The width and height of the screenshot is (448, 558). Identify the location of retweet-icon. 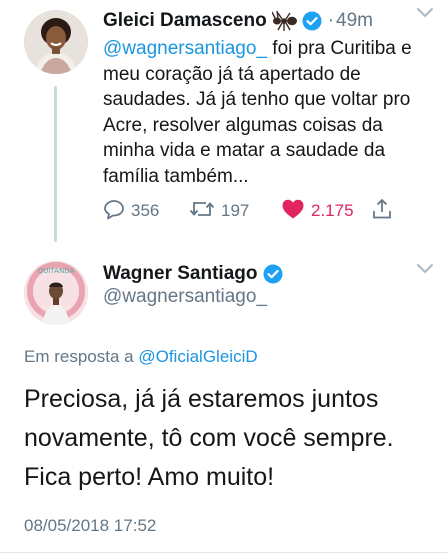
(202, 211).